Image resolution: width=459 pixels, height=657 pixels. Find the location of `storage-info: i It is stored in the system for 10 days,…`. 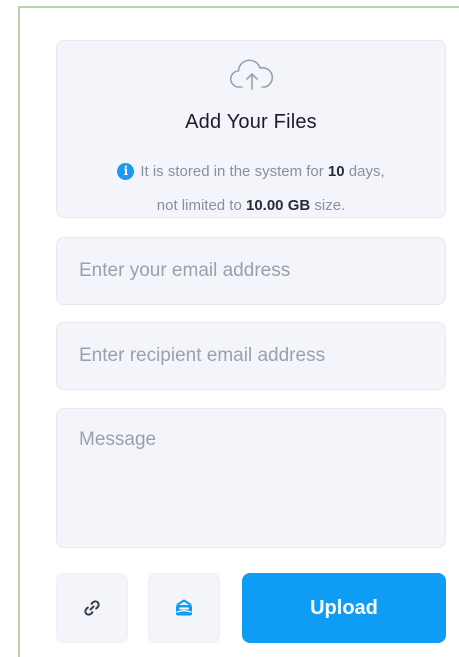

storage-info: i It is stored in the system for 10 days,… is located at coordinates (251, 189).